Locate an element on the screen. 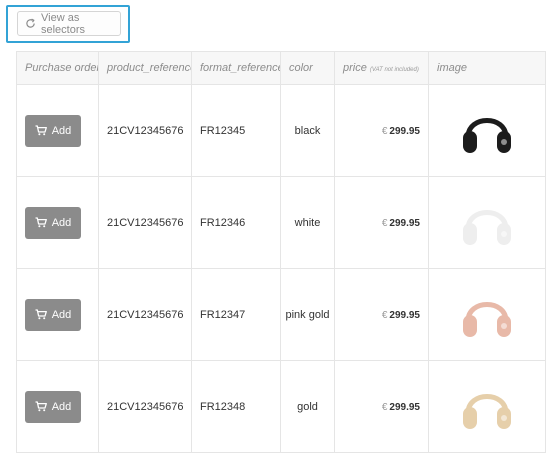  view-as-selectors-label: View as selectors is located at coordinates (63, 23).